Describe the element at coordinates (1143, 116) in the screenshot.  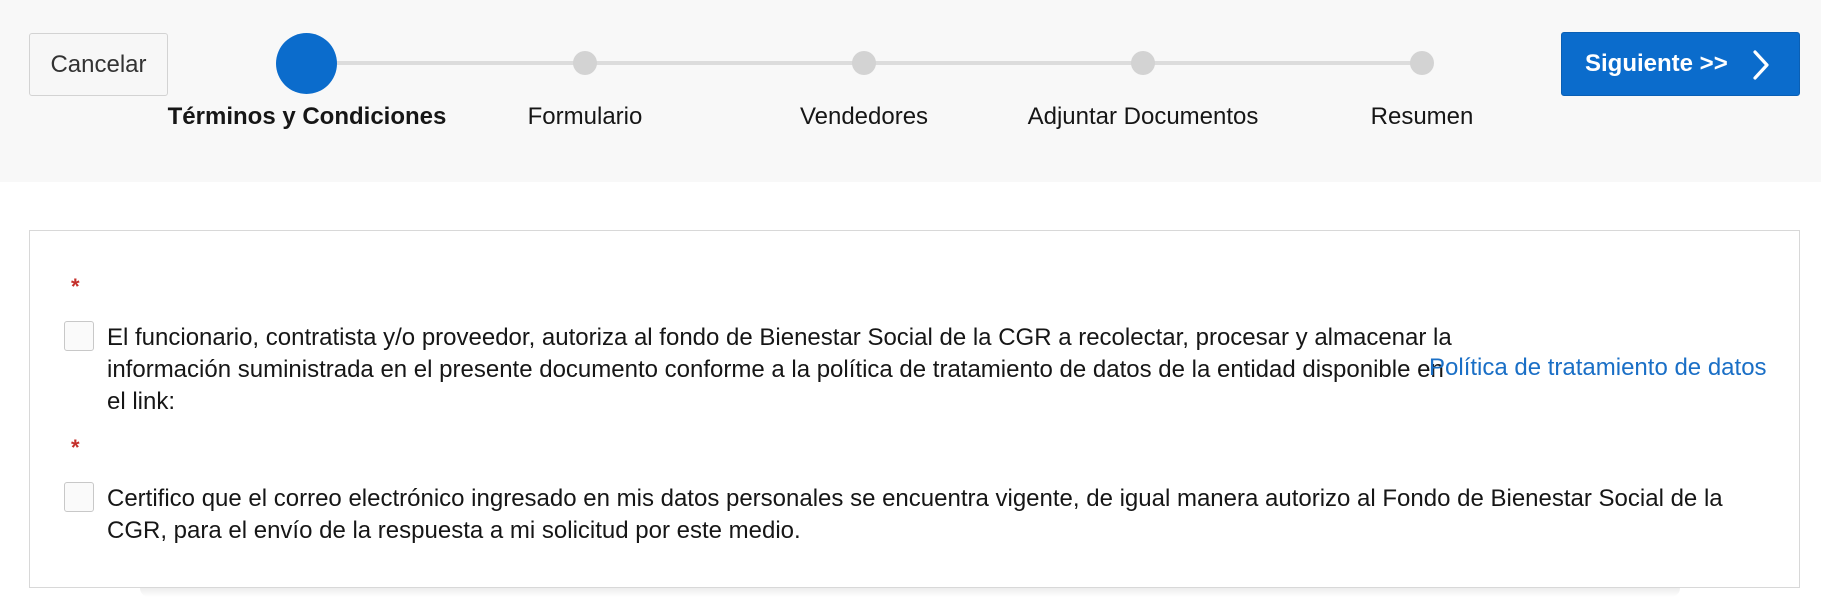
I see `step-label: Adjuntar Documentos` at that location.